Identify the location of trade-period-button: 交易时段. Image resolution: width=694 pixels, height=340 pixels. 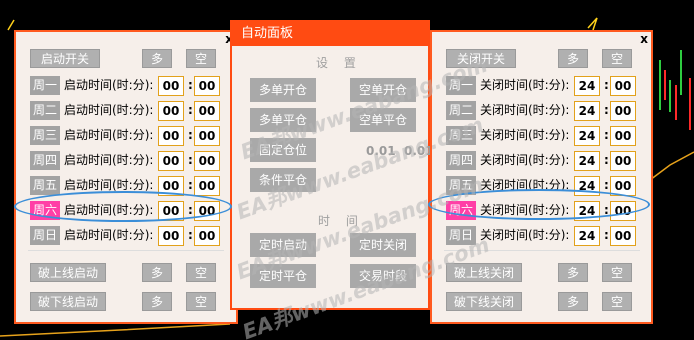
(383, 276).